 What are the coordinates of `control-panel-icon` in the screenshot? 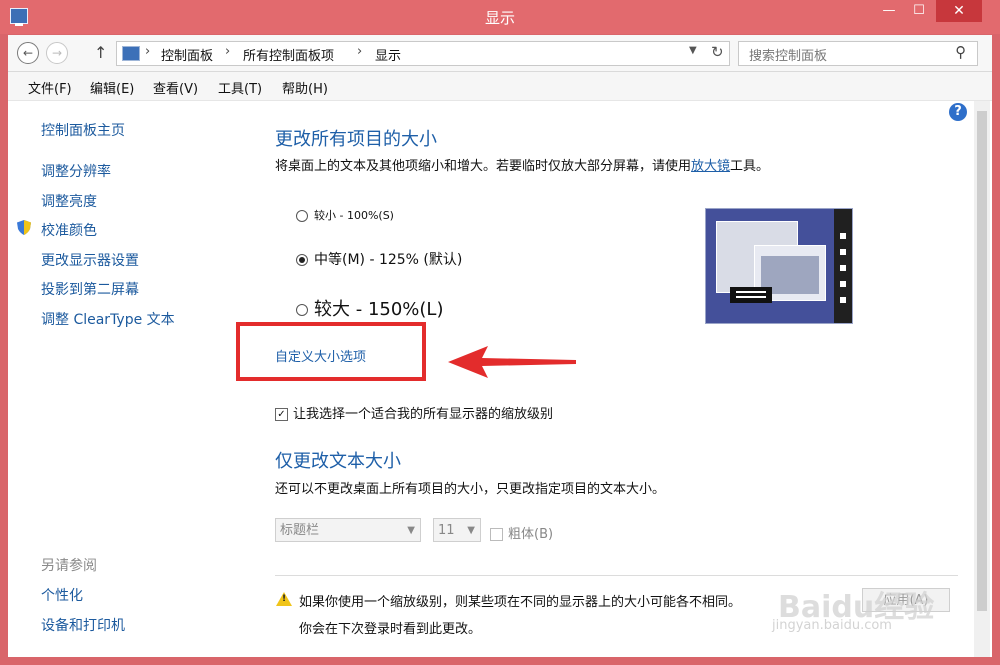 It's located at (131, 53).